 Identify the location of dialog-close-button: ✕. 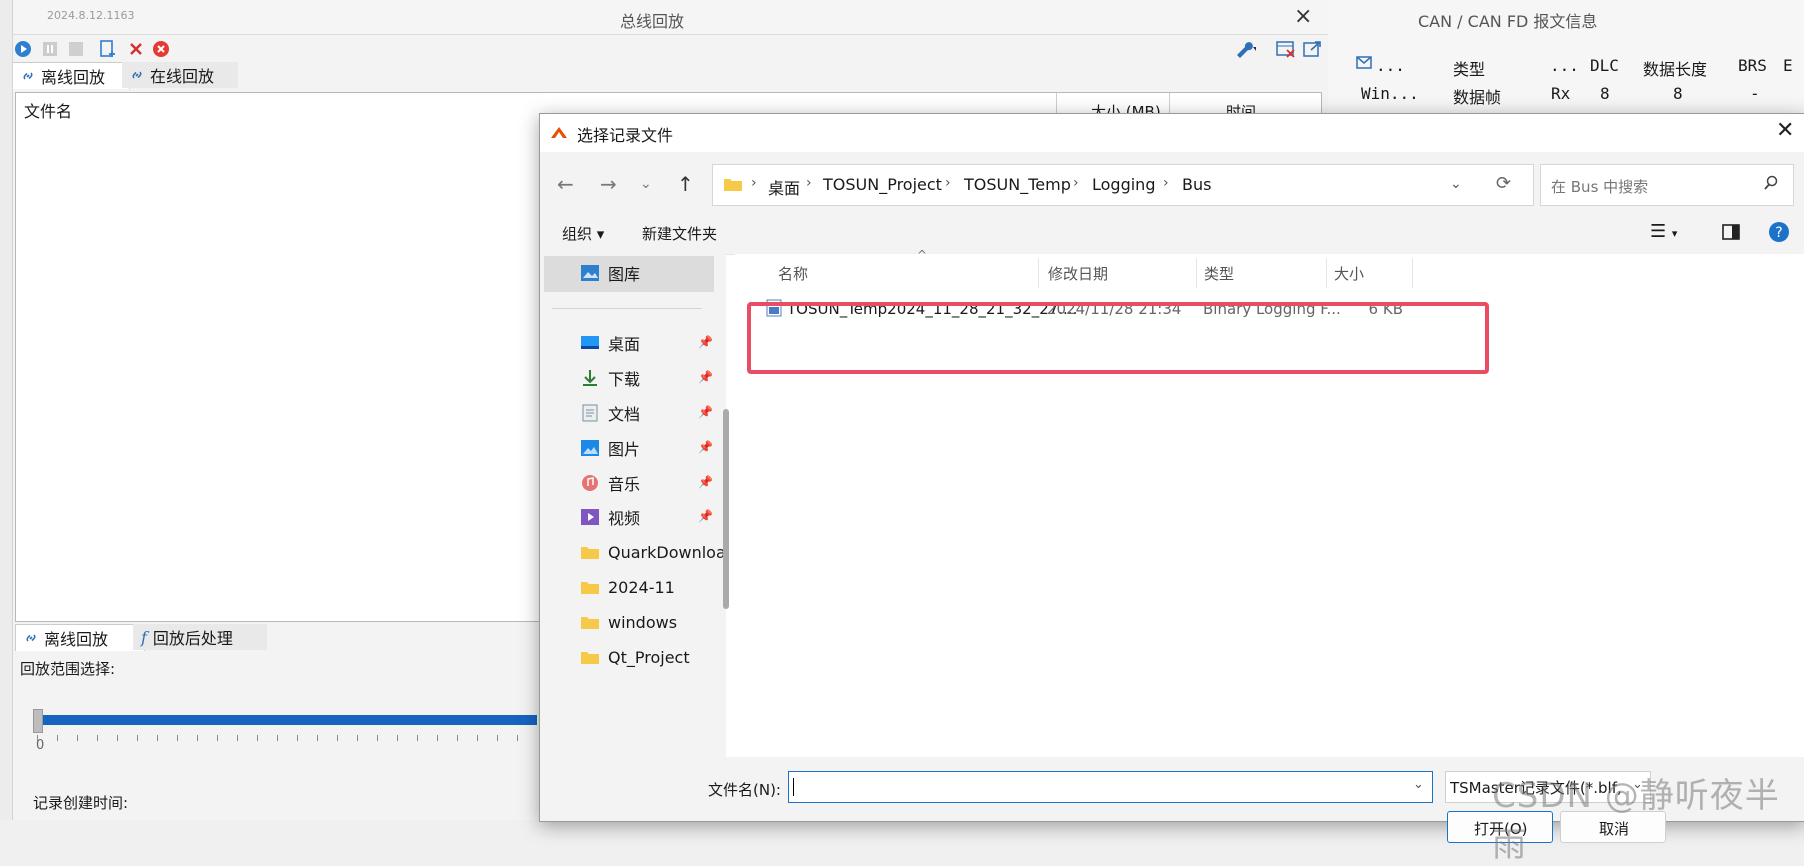
(1785, 130).